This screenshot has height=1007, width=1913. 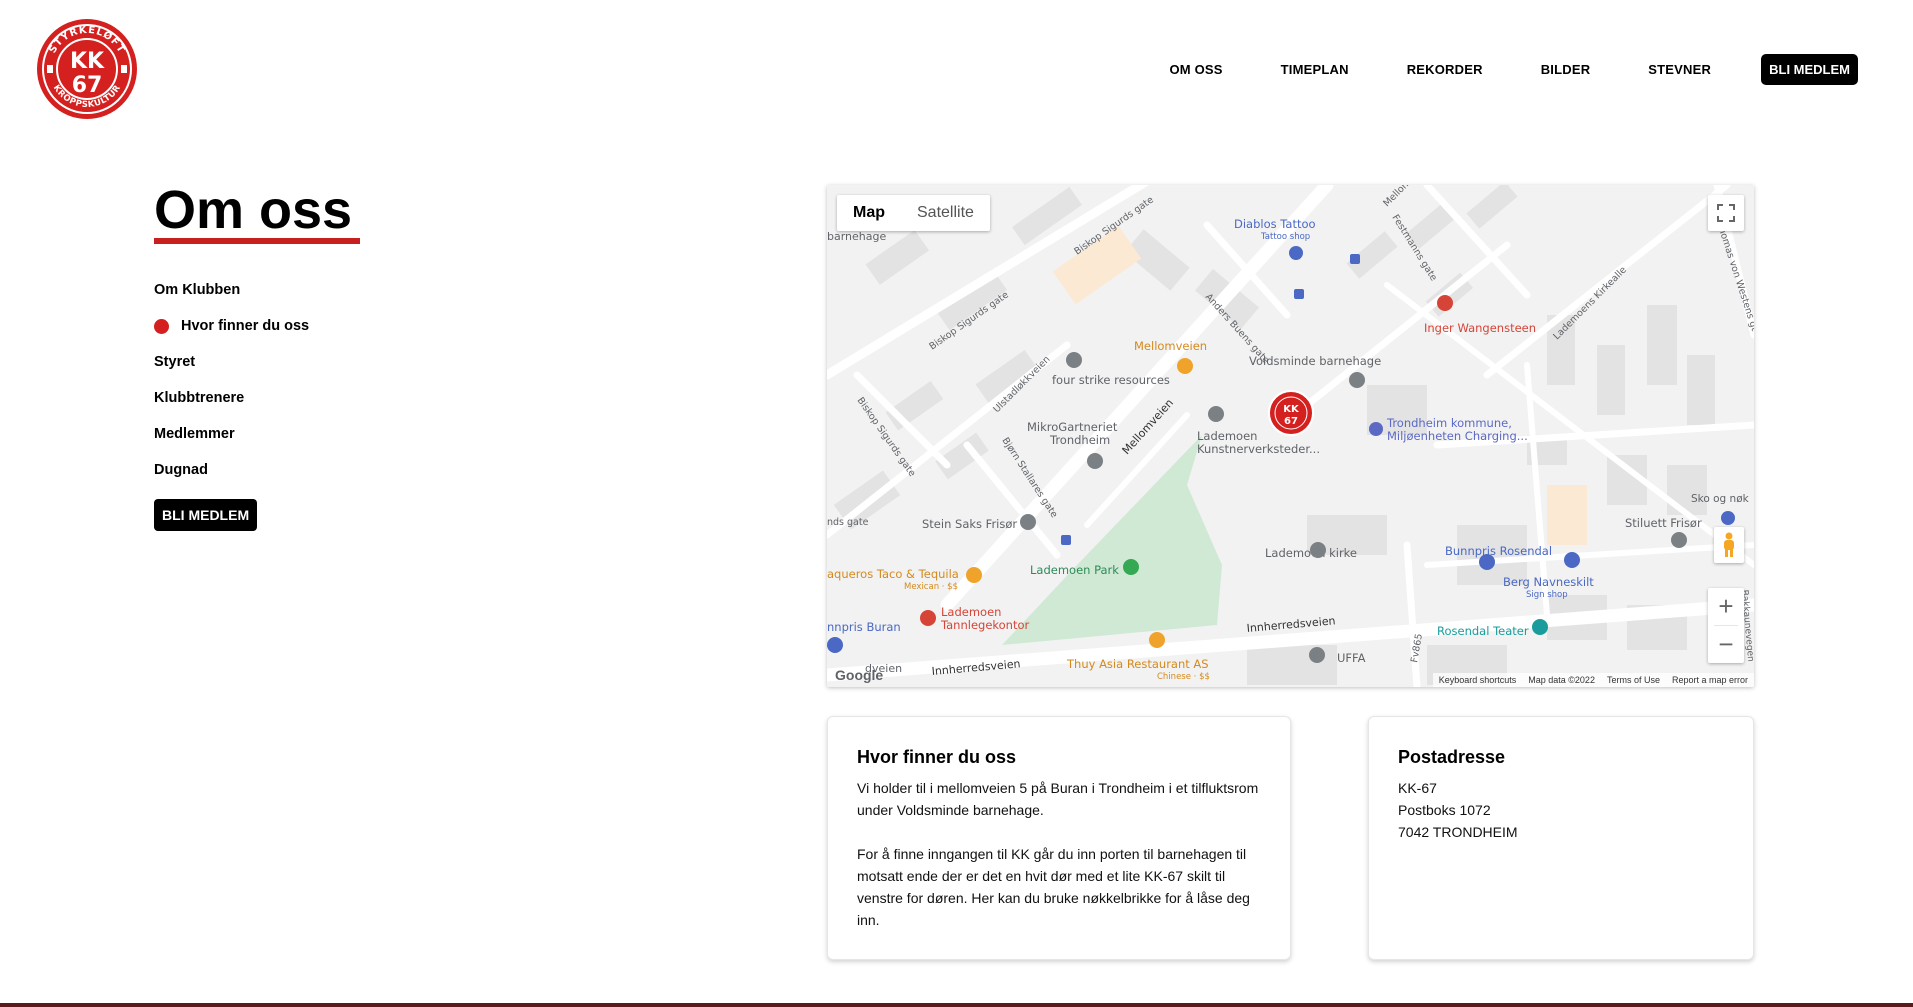 I want to click on side-nav-dugnad: Dugnad, so click(x=231, y=470).